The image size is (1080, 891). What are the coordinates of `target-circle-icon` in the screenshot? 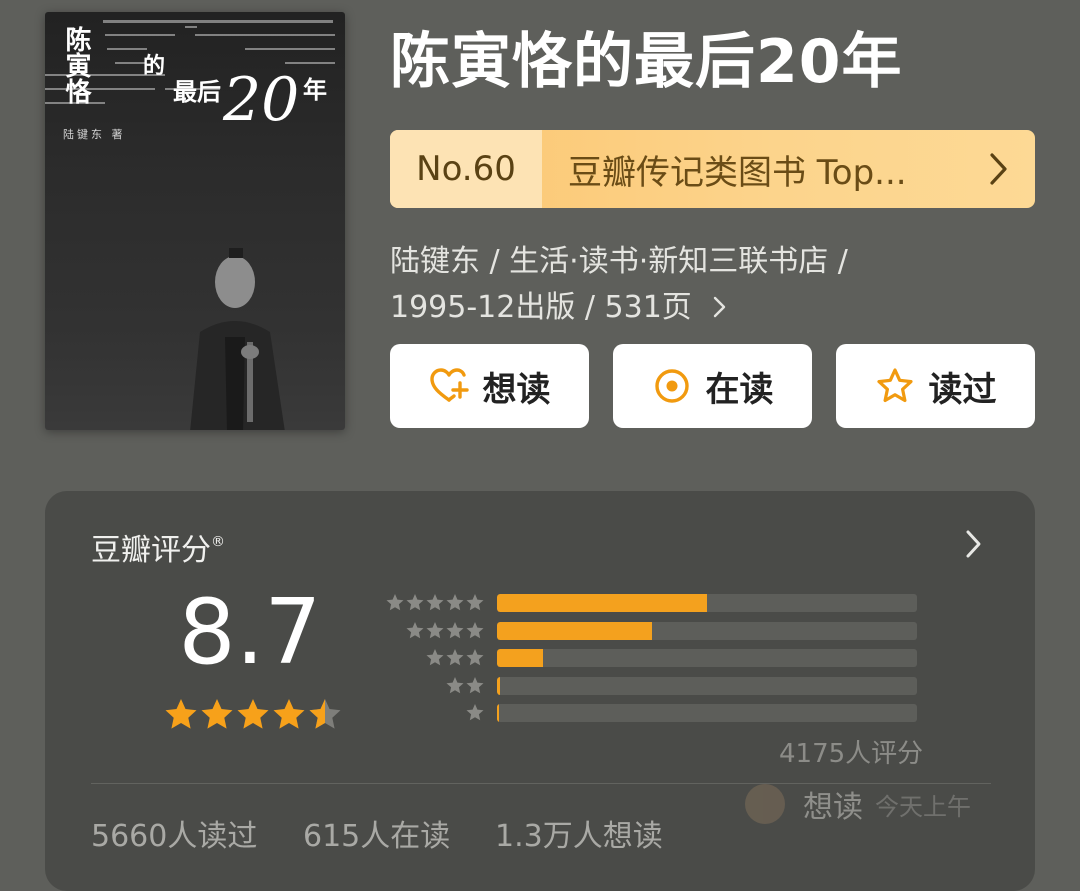 It's located at (671, 386).